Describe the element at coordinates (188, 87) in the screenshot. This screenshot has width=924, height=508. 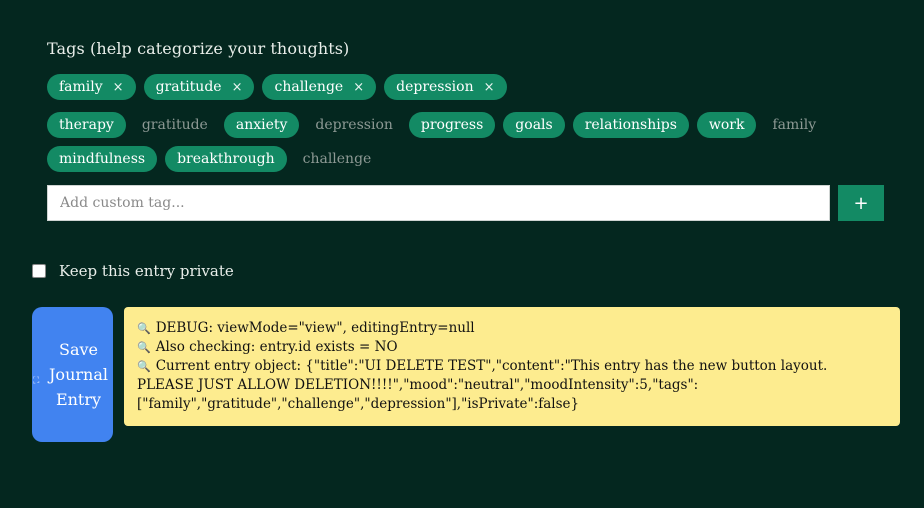
I see `tag-label: gratitude` at that location.